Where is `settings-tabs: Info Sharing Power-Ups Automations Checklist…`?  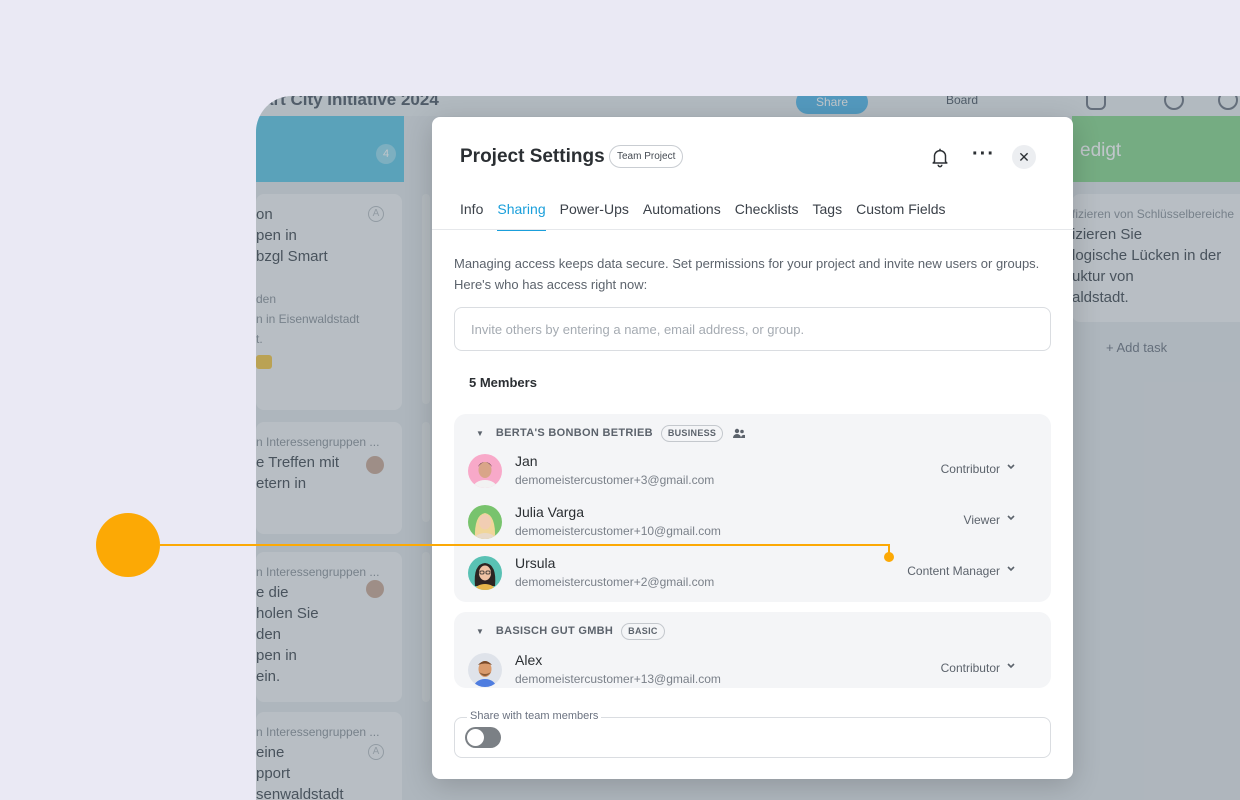 settings-tabs: Info Sharing Power-Ups Automations Checklist… is located at coordinates (710, 216).